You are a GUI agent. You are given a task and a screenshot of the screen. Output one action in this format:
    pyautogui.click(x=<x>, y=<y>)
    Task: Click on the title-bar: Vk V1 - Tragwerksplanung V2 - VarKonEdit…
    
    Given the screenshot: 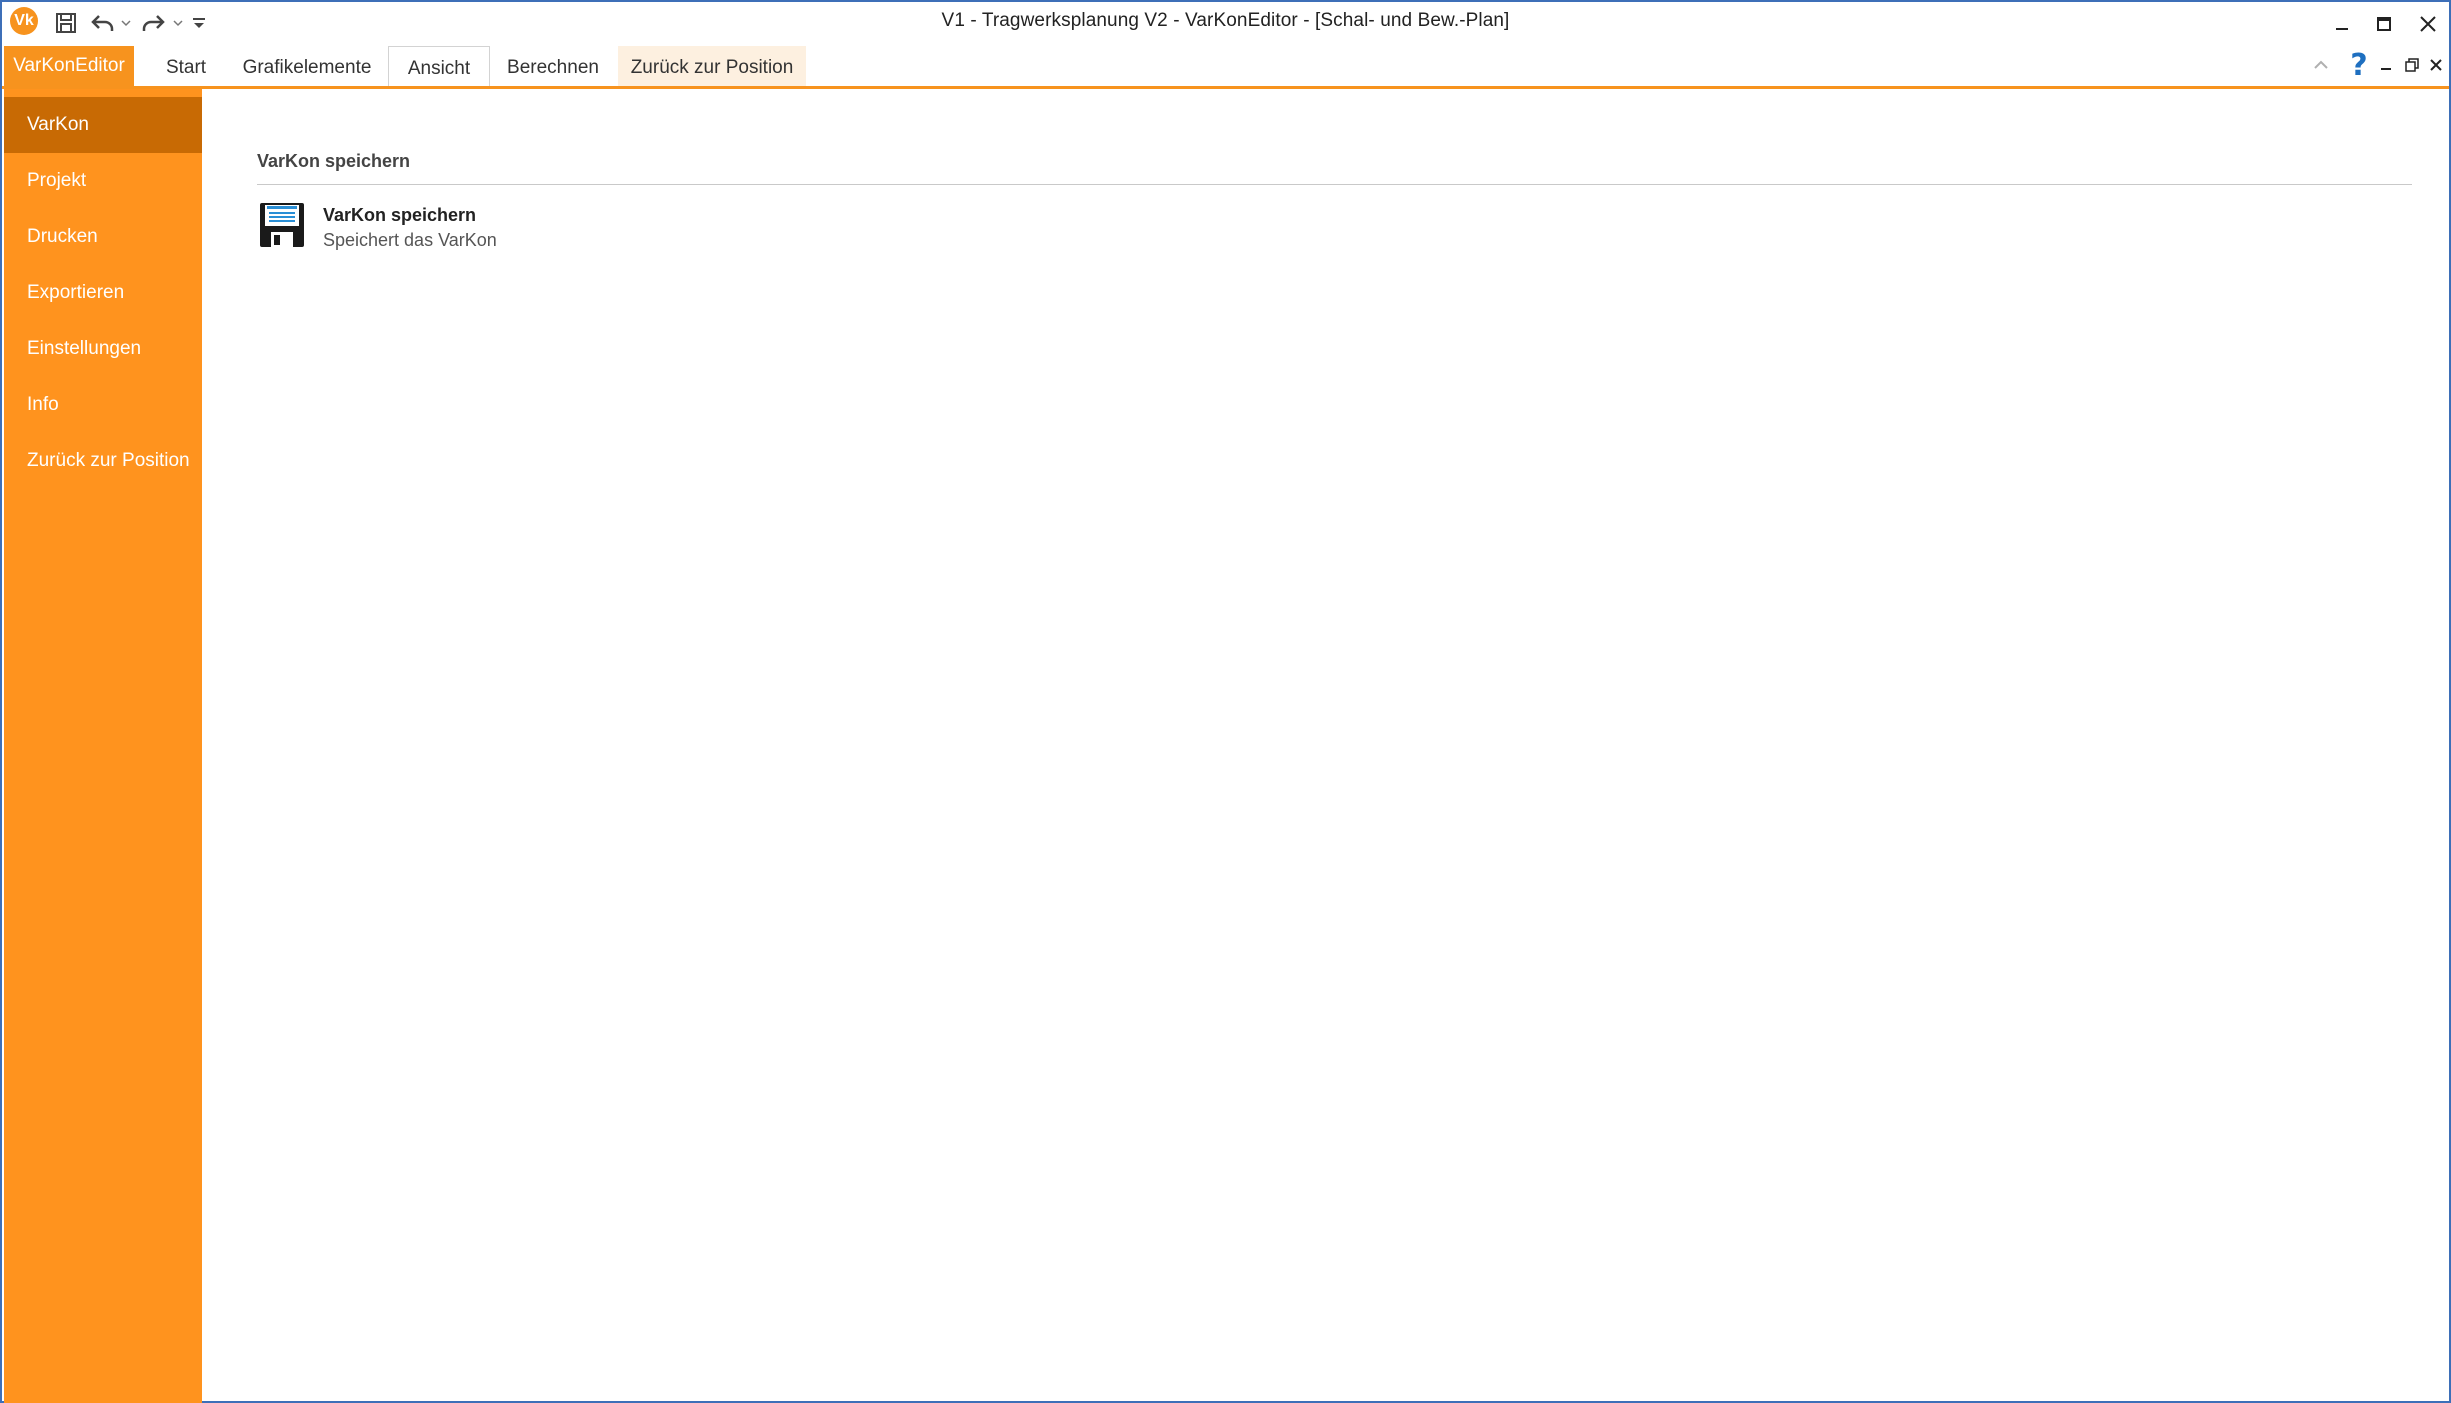 What is the action you would take?
    pyautogui.click(x=1225, y=23)
    